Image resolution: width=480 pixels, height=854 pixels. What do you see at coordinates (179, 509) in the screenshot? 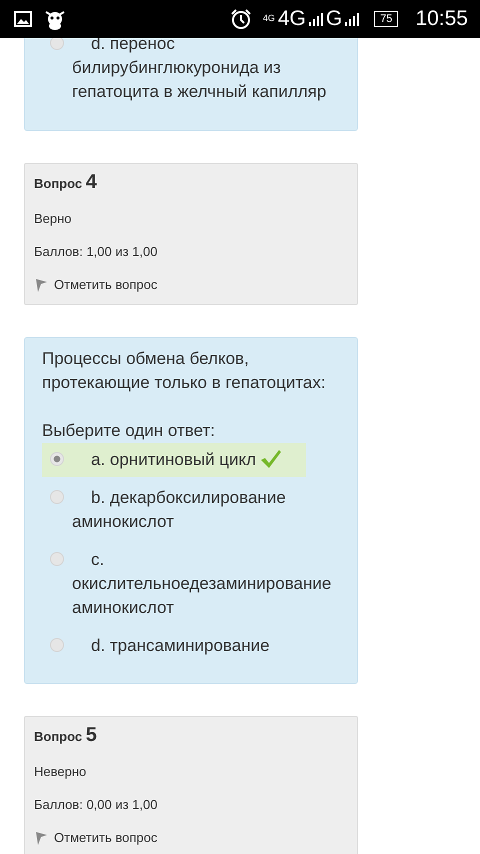
I see `answer-label: b. декарбоксилирование аминокислот` at bounding box center [179, 509].